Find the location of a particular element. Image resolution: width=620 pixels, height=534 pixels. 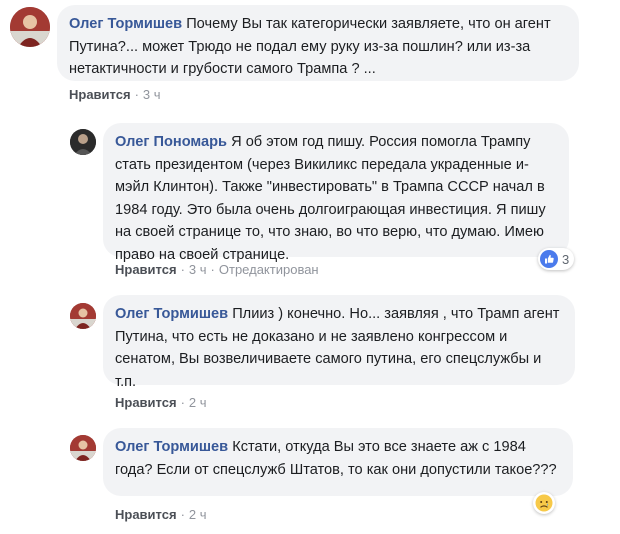

reaction-badge is located at coordinates (544, 503).